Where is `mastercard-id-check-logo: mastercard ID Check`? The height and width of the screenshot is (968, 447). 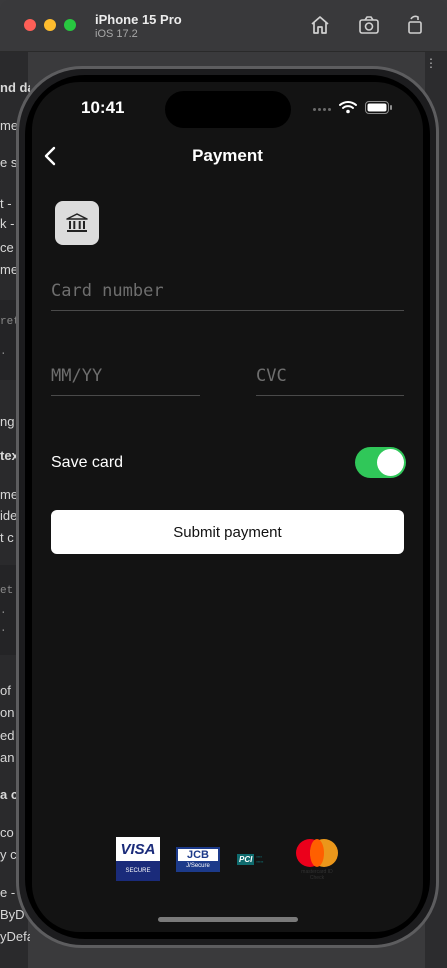 mastercard-id-check-logo: mastercard ID Check is located at coordinates (317, 860).